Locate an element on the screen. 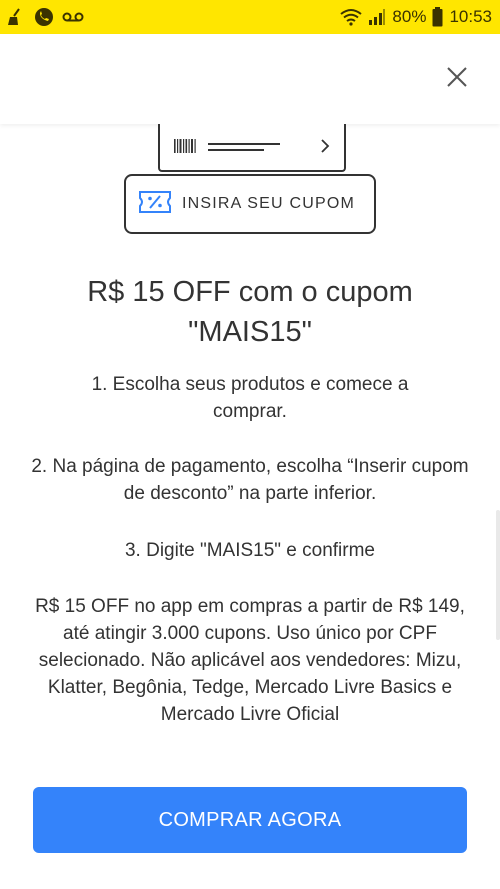  coupon-label: INSIRA SEU CUPOM is located at coordinates (269, 203).